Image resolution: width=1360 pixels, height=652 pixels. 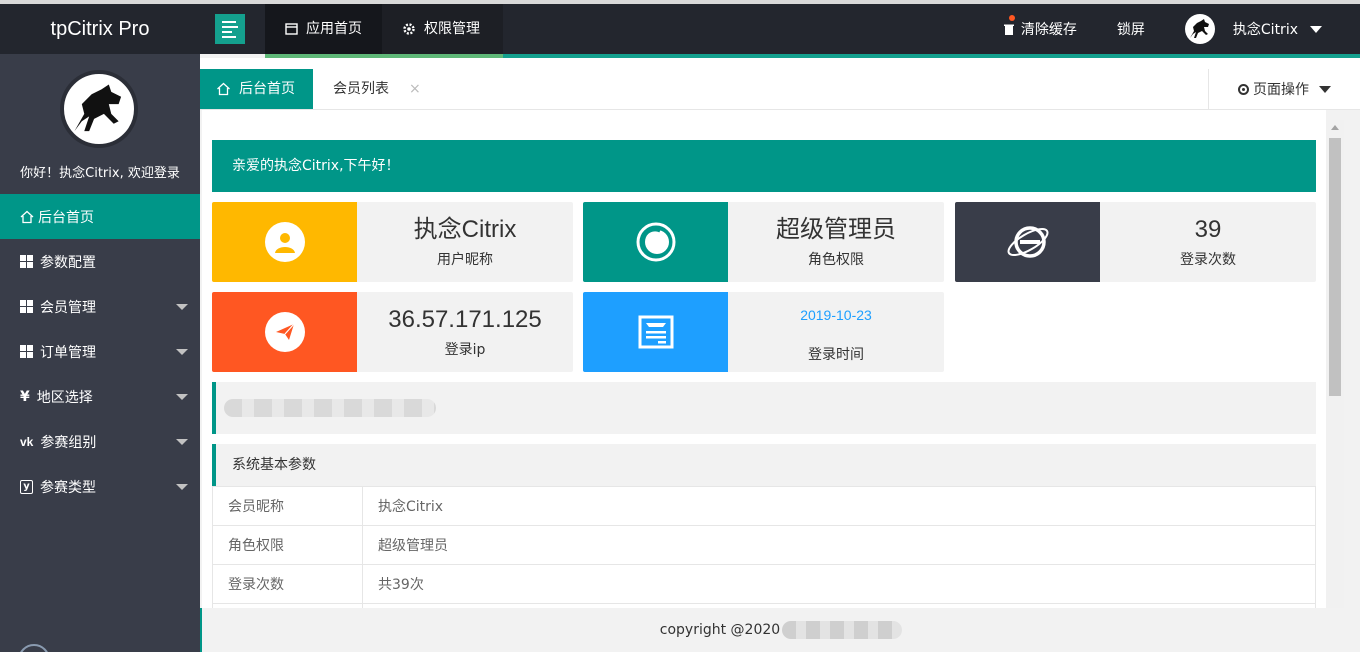 What do you see at coordinates (839, 584) in the screenshot?
I see `table-cell-value: 共39次` at bounding box center [839, 584].